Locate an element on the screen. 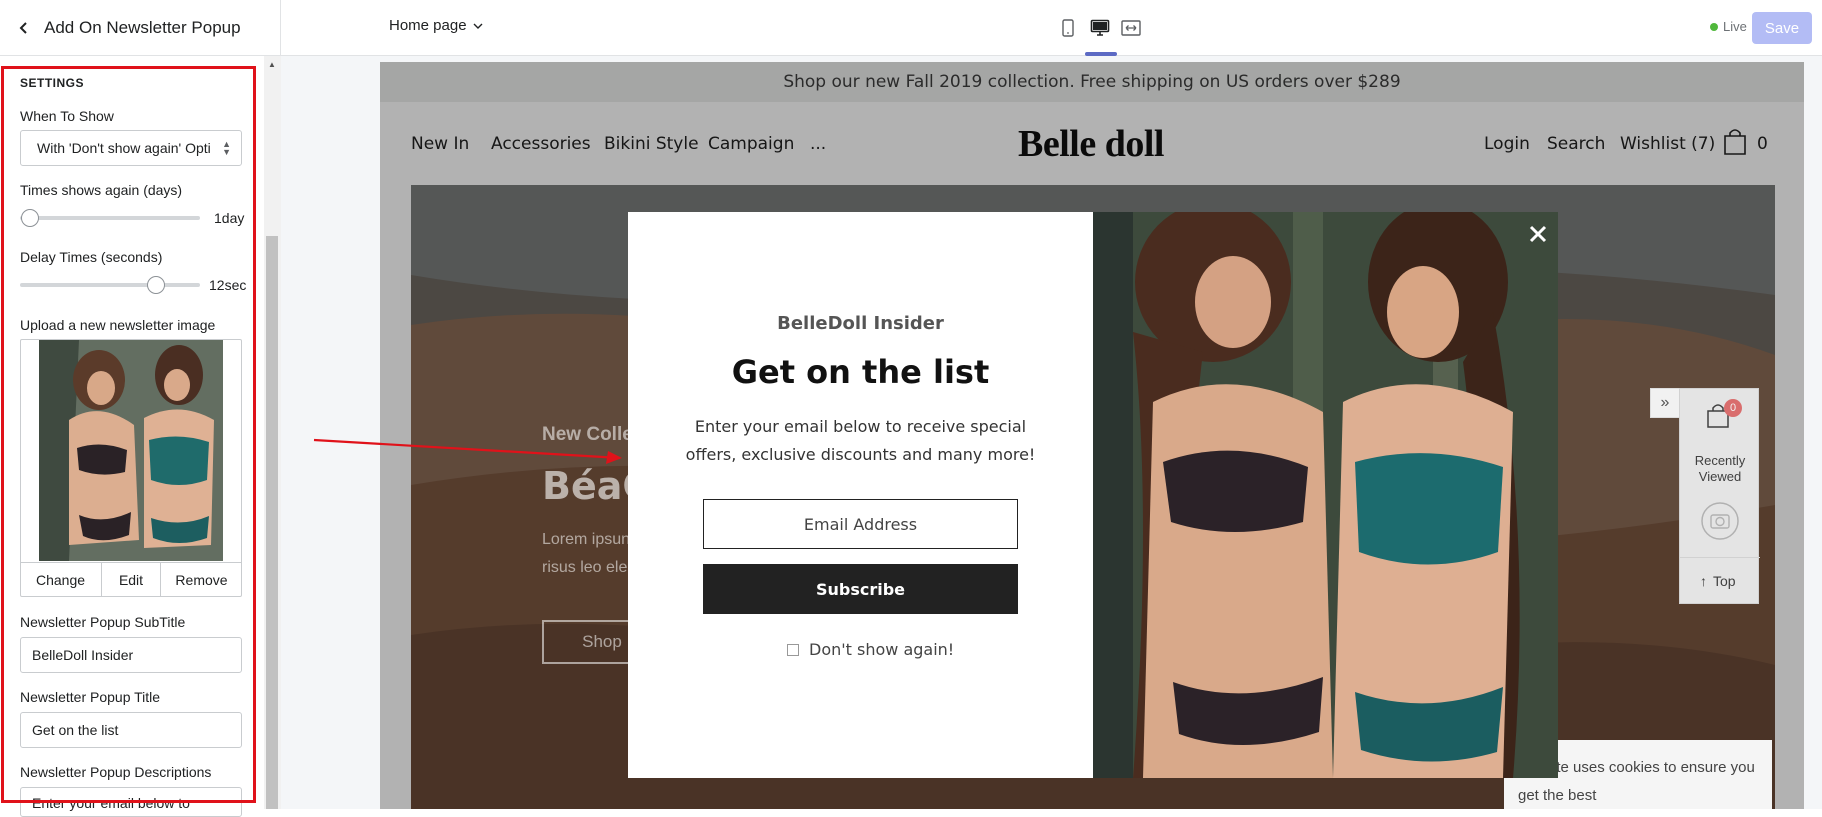 The width and height of the screenshot is (1822, 817). desktop-view-button is located at coordinates (1100, 28).